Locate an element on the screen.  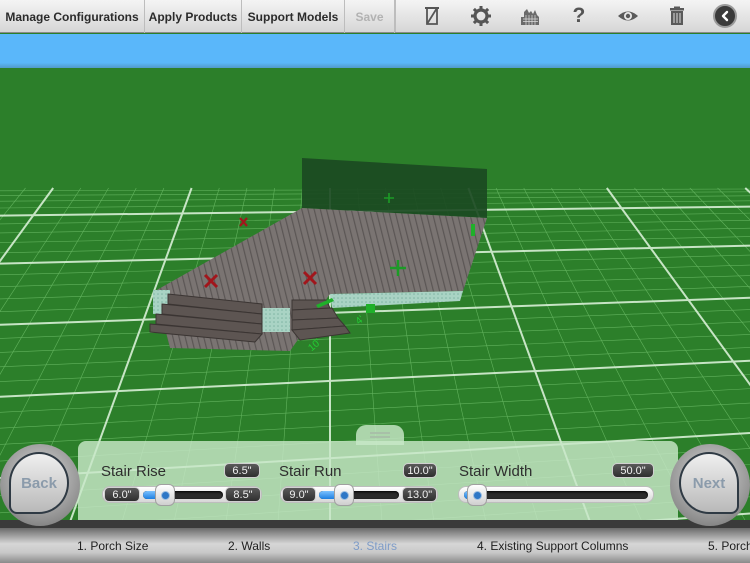
help-glyph: ? is located at coordinates (579, 15).